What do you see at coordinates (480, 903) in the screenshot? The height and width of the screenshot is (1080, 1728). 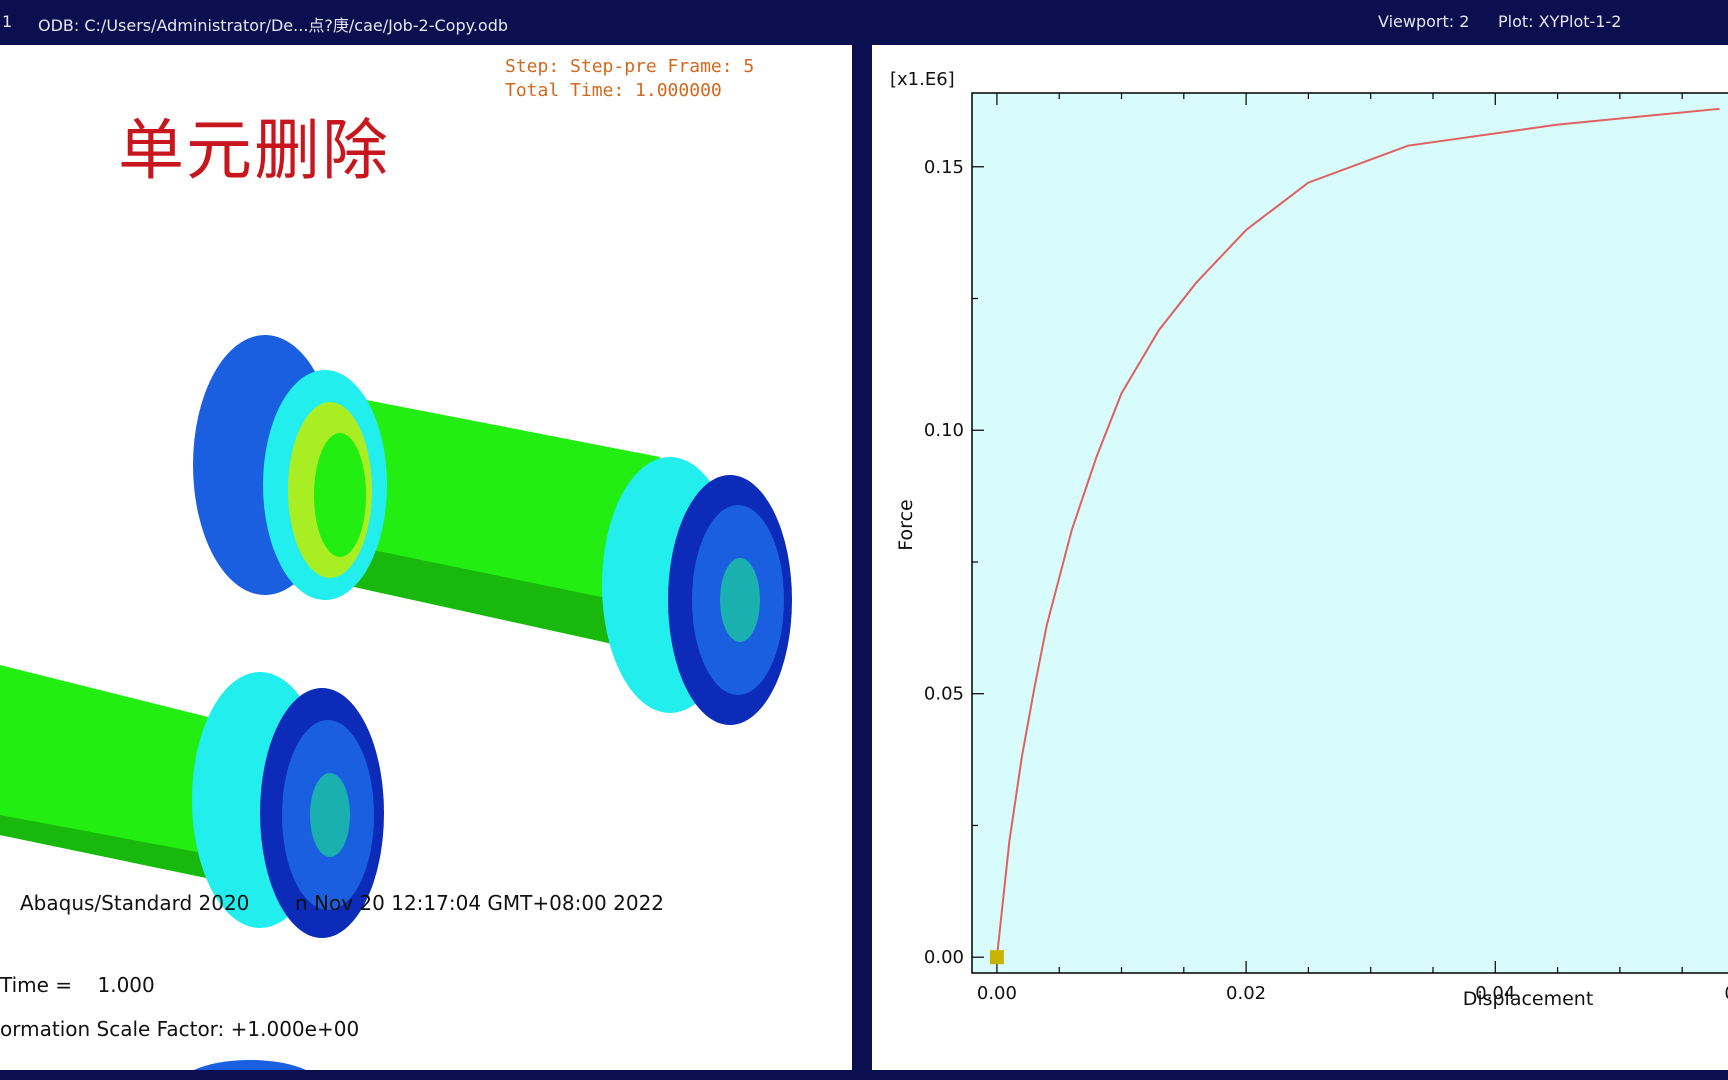 I see `run-date: n Nov 20 12:17:04 GMT+08:00 2022` at bounding box center [480, 903].